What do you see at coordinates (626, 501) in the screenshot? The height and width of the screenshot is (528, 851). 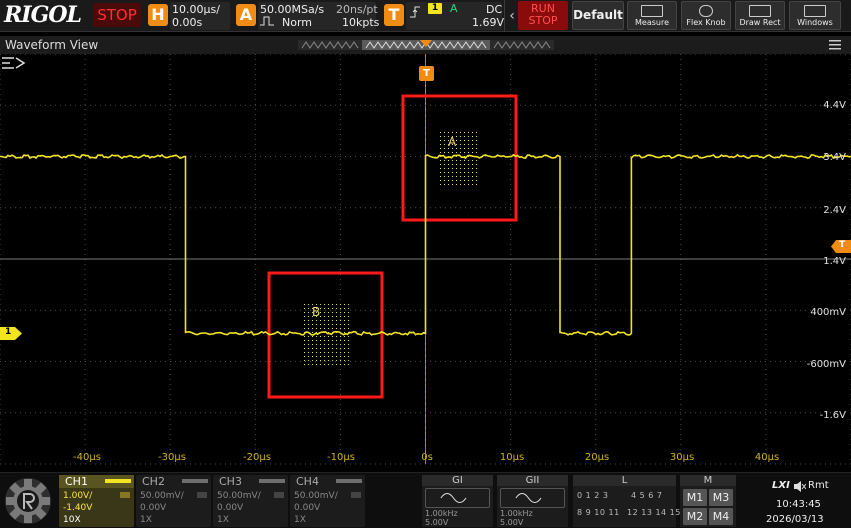 I see `logic-analyzer-block: L 0 1 2 3 4 5 6 7 8 9 10 11 12 13 14 15` at bounding box center [626, 501].